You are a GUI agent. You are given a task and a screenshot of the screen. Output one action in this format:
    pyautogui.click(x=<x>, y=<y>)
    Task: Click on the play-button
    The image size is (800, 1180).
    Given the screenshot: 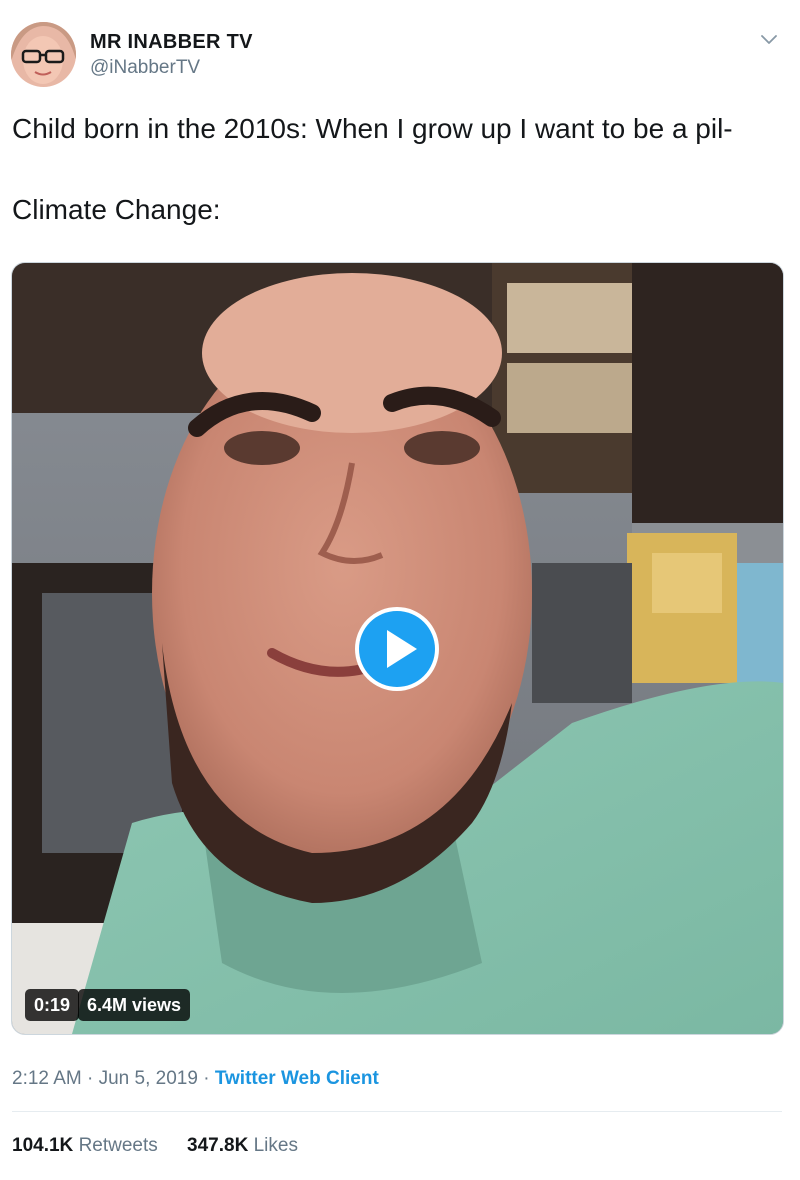 What is the action you would take?
    pyautogui.click(x=397, y=649)
    